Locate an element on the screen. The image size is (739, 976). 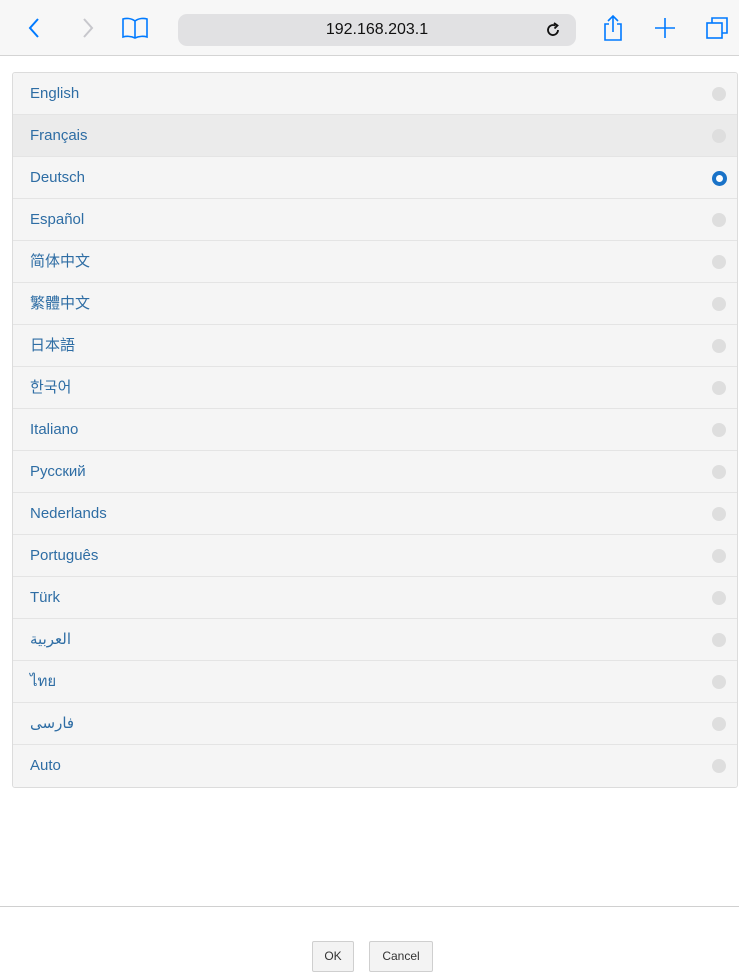
language-option: Português is located at coordinates (375, 556).